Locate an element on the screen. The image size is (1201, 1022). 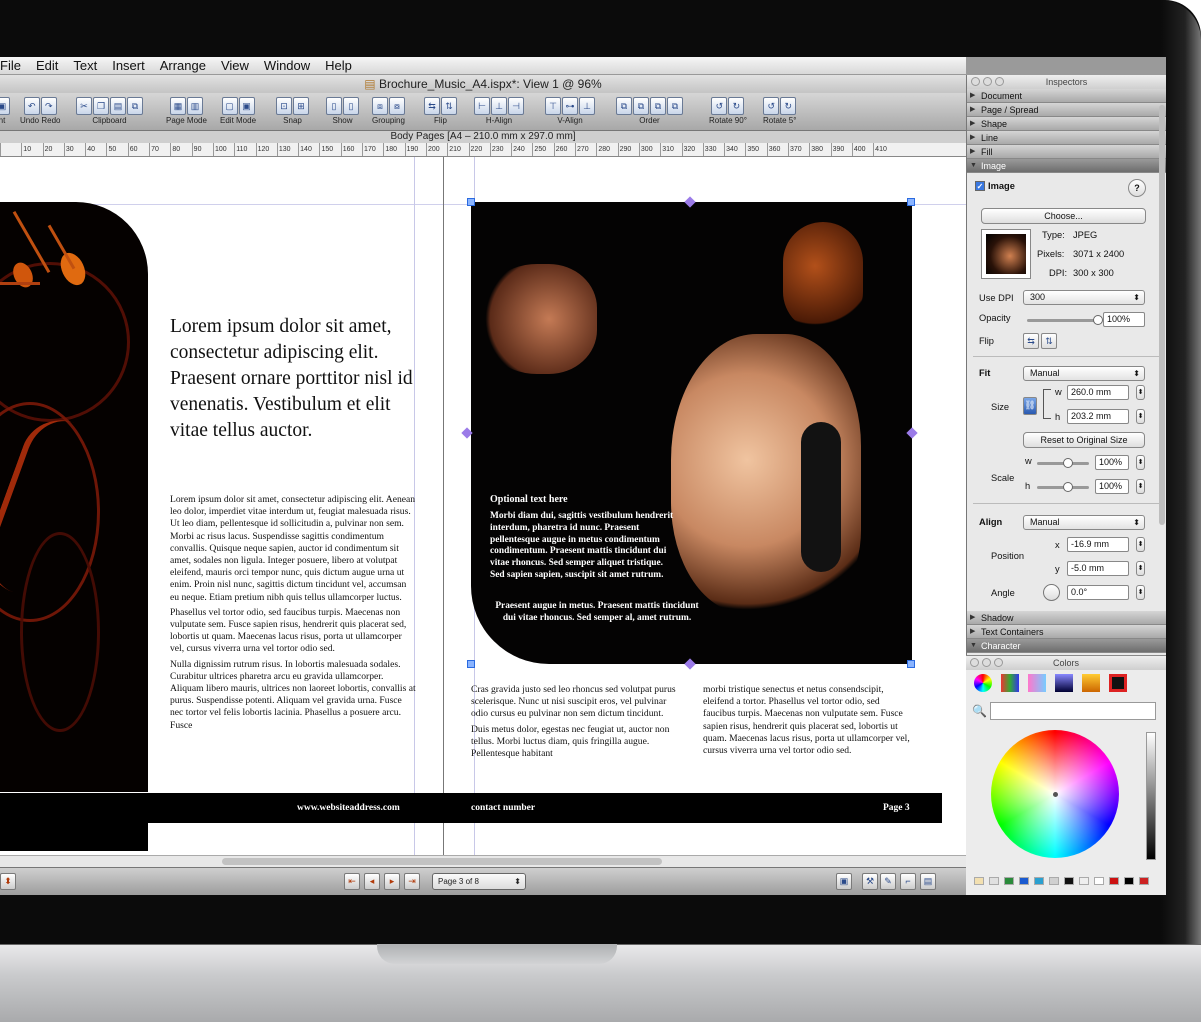
tools-icon: ⚒ is located at coordinates (870, 881).